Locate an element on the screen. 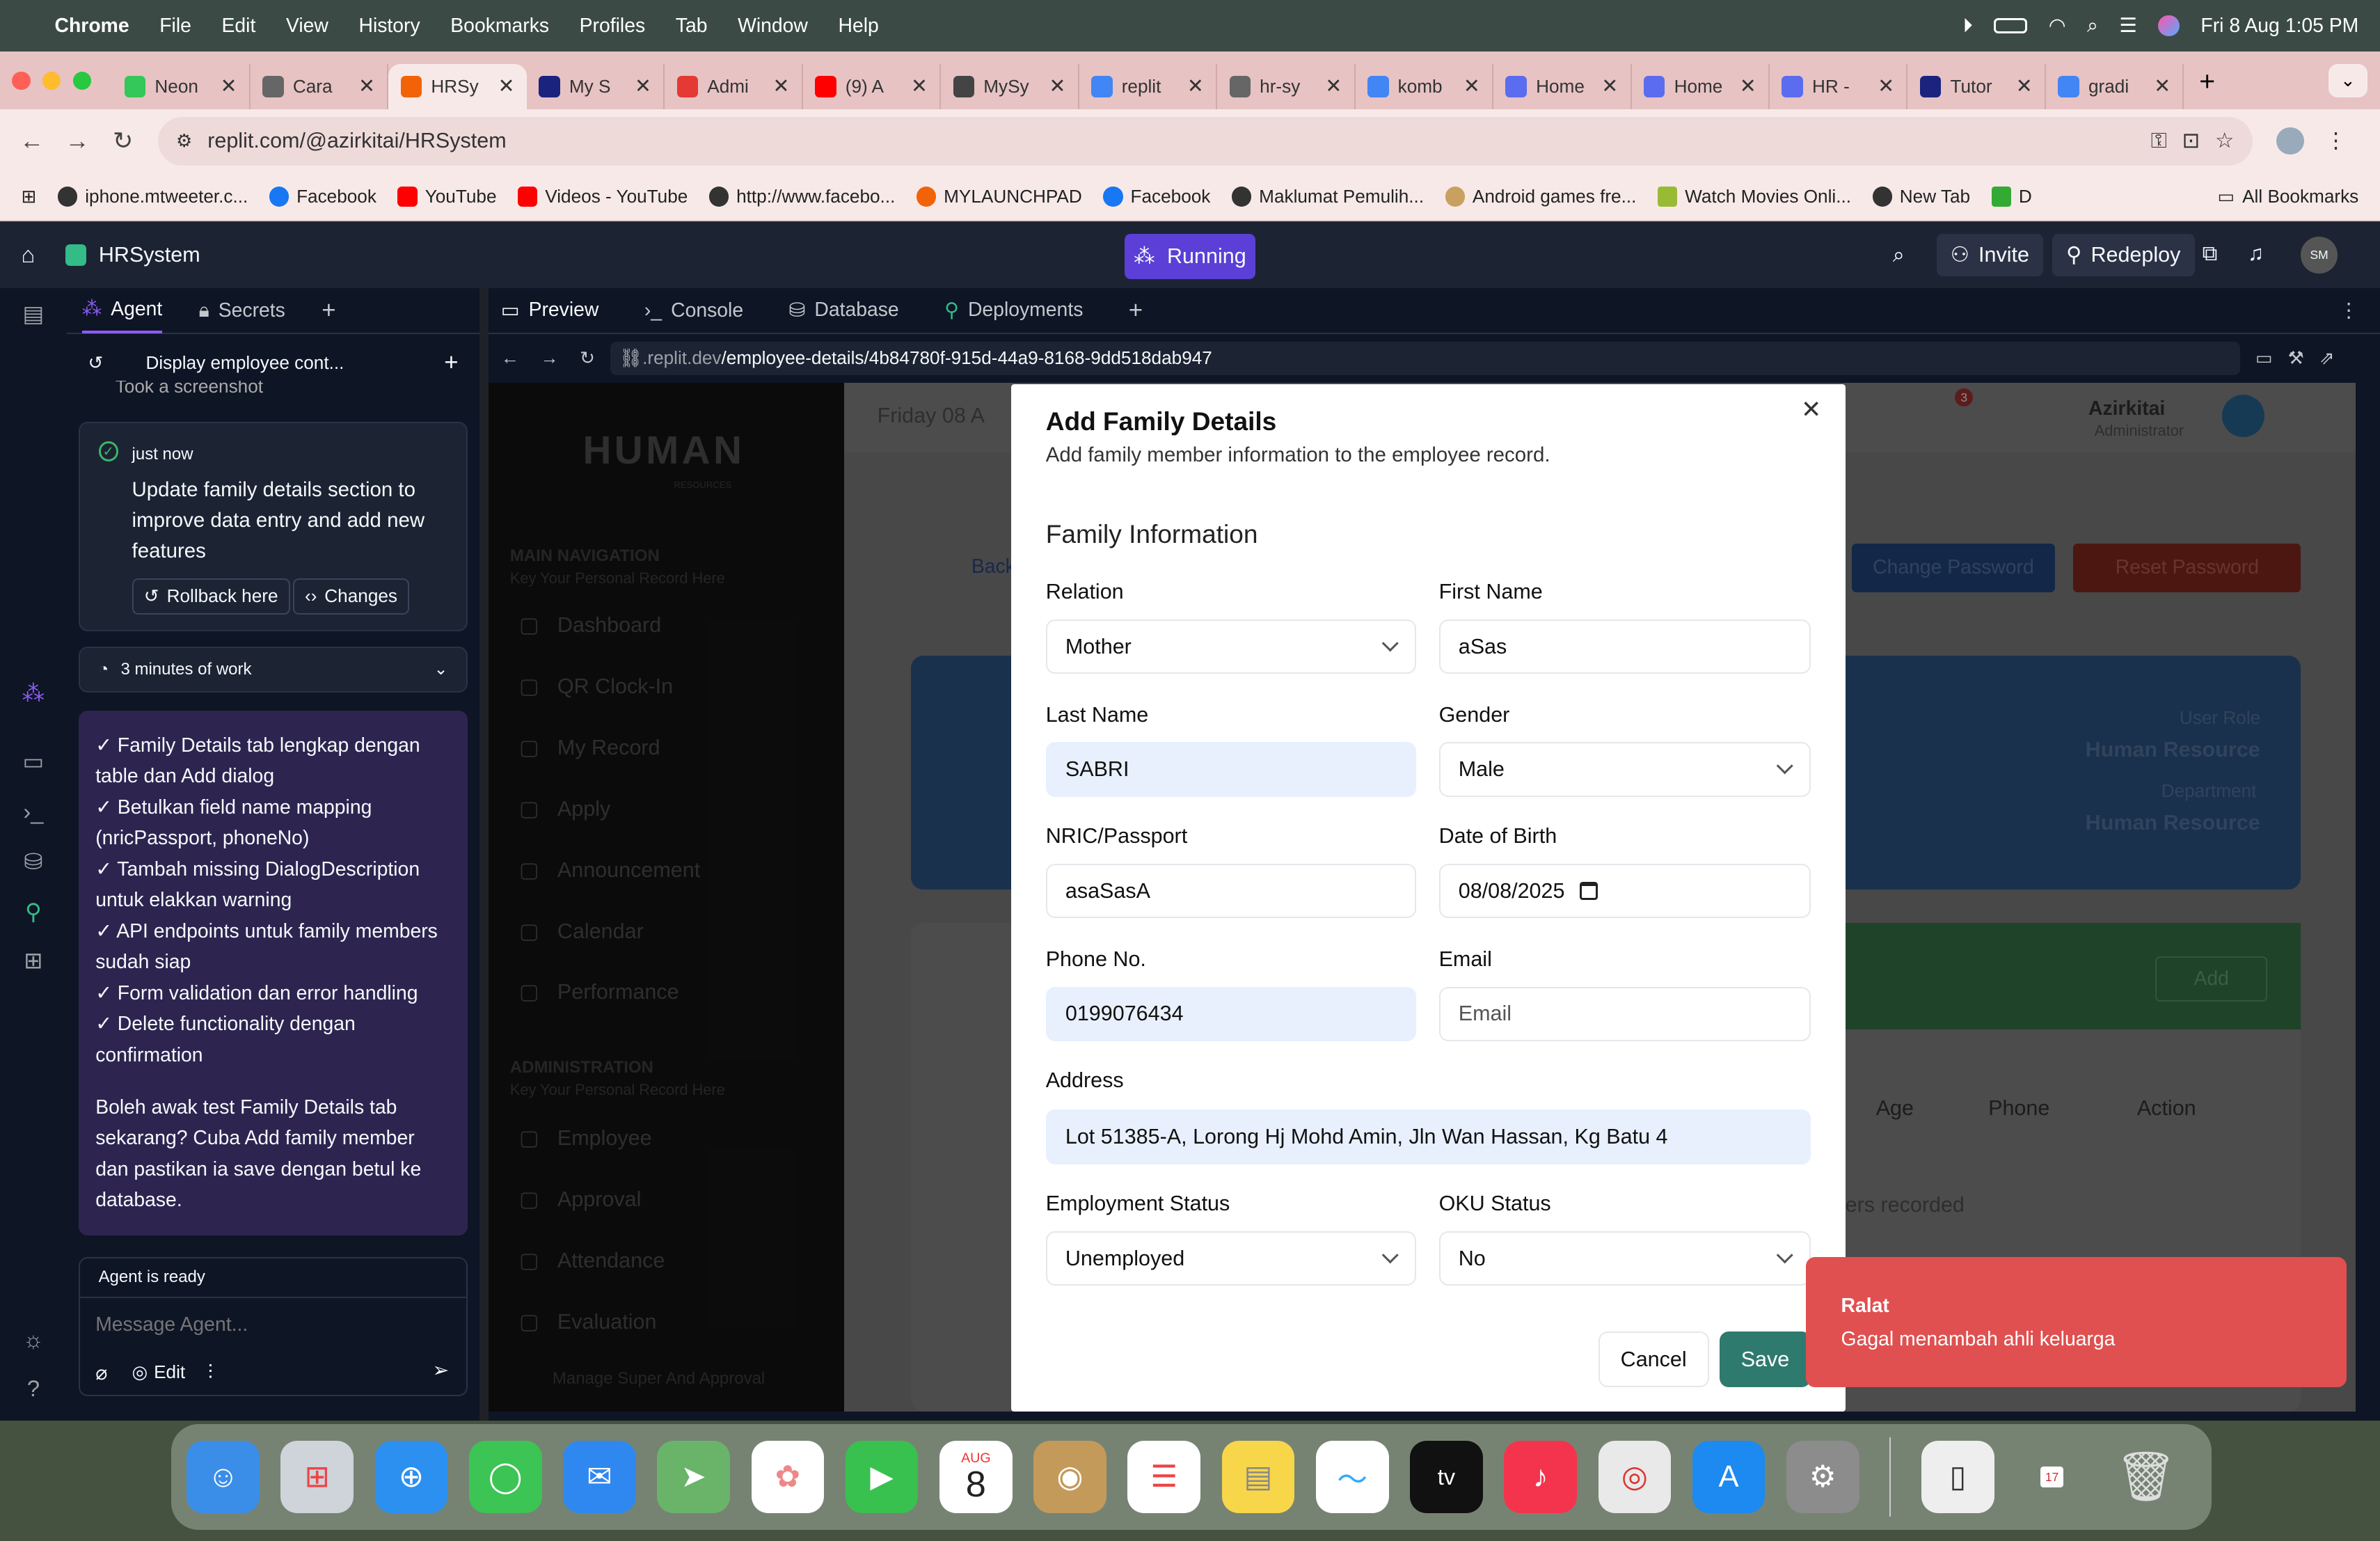 Image resolution: width=2380 pixels, height=1541 pixels. control-center-icon: ☰ is located at coordinates (2127, 26).